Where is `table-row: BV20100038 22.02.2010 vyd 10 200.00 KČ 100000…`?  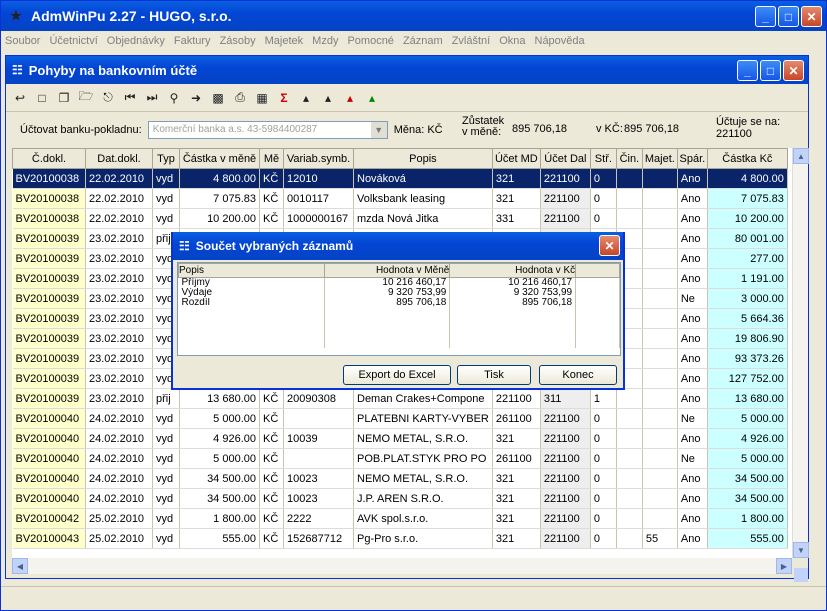
table-row: BV20100038 22.02.2010 vyd 10 200.00 KČ 100000… is located at coordinates (400, 218).